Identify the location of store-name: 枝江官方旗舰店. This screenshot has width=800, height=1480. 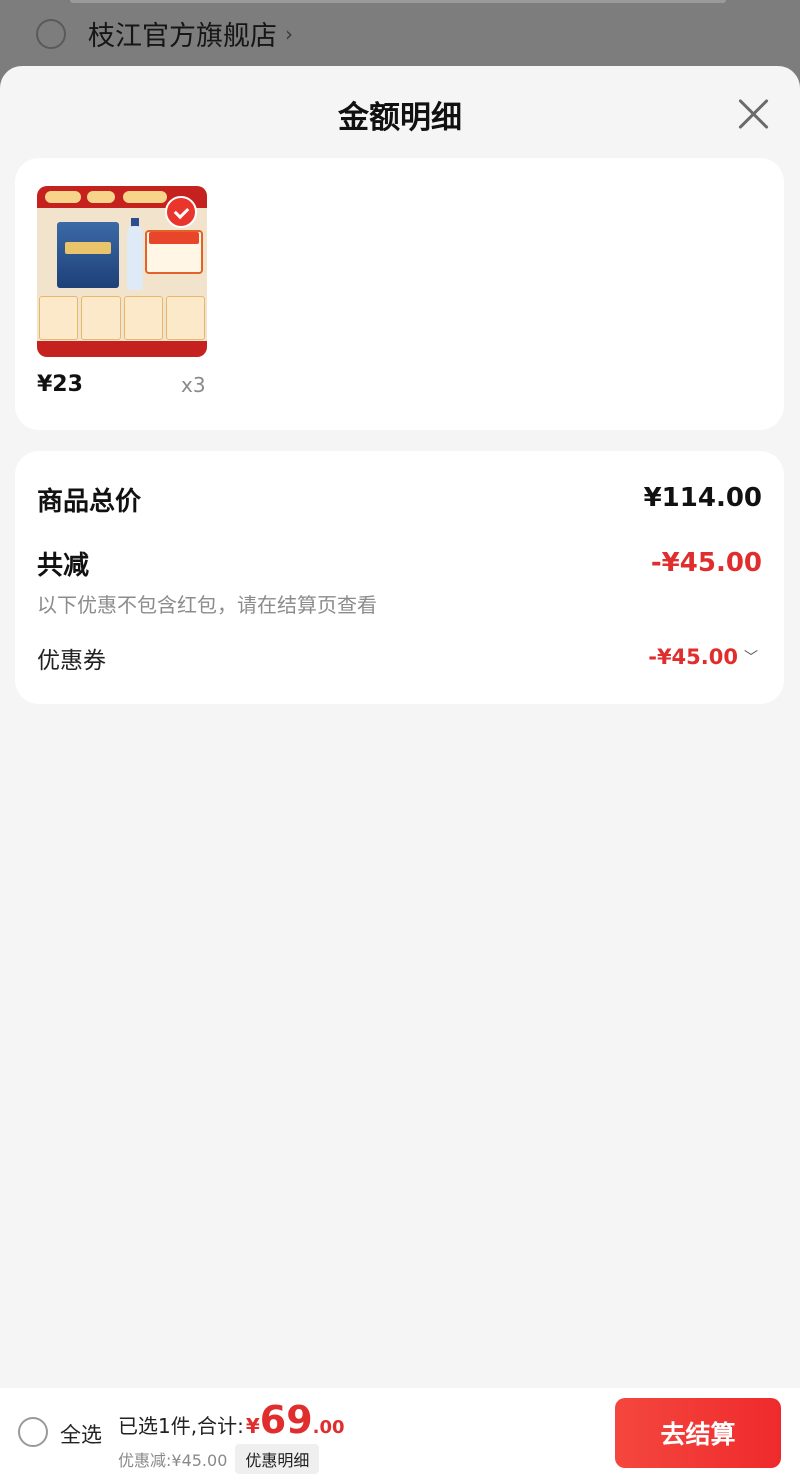
(182, 36).